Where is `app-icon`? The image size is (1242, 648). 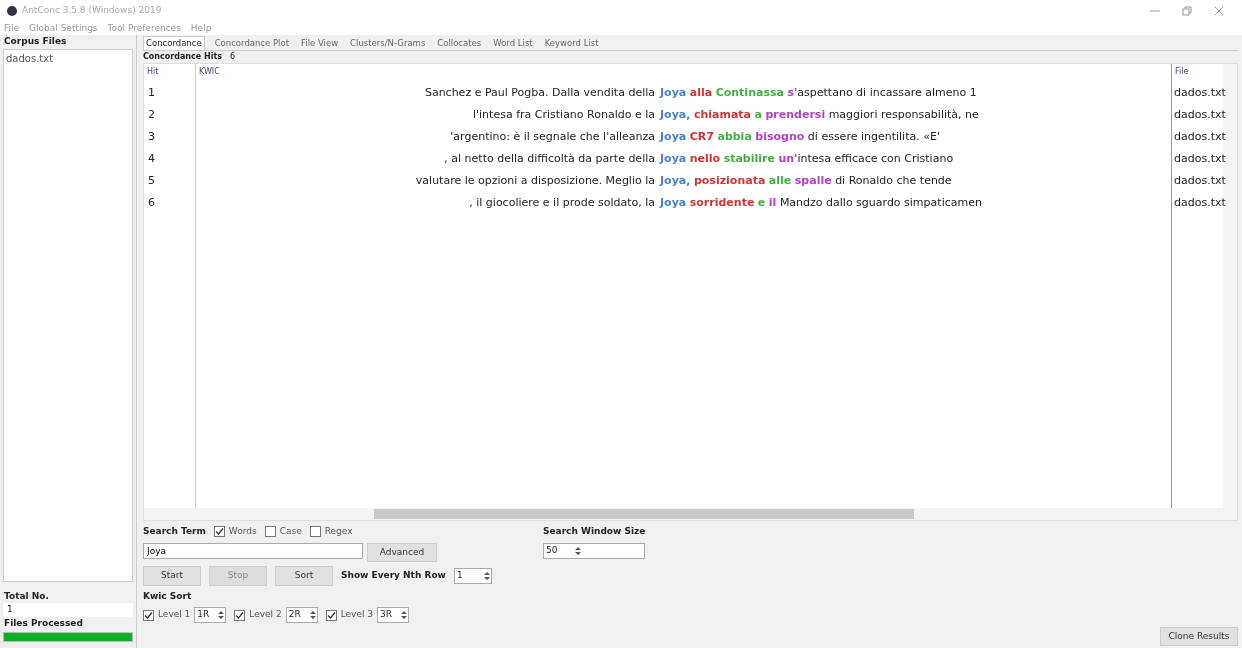 app-icon is located at coordinates (12, 11).